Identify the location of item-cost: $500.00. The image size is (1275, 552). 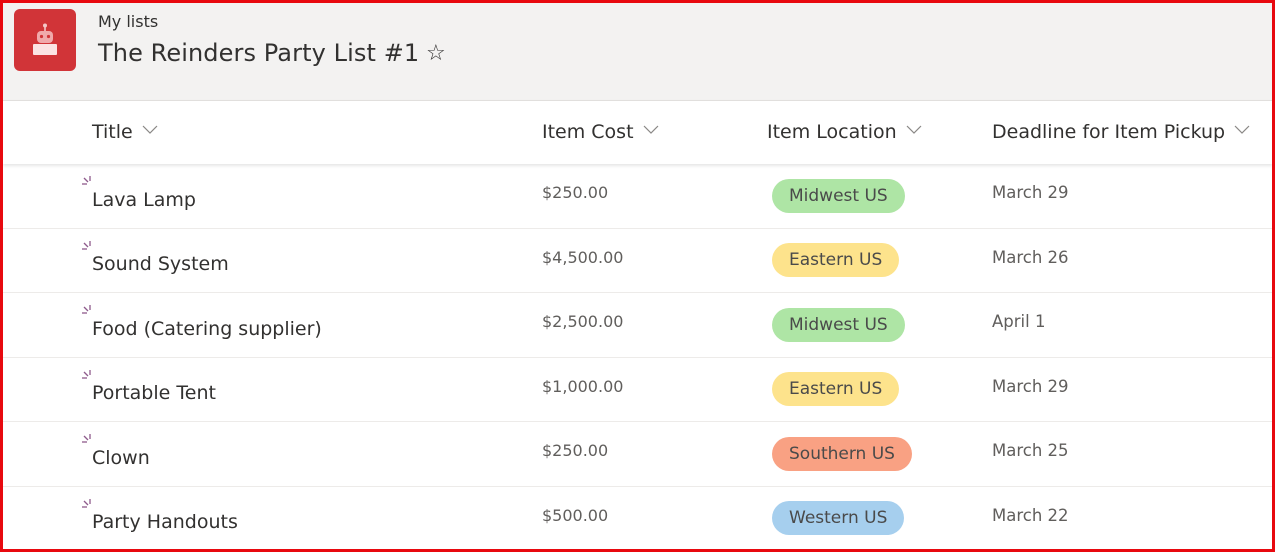
(575, 515).